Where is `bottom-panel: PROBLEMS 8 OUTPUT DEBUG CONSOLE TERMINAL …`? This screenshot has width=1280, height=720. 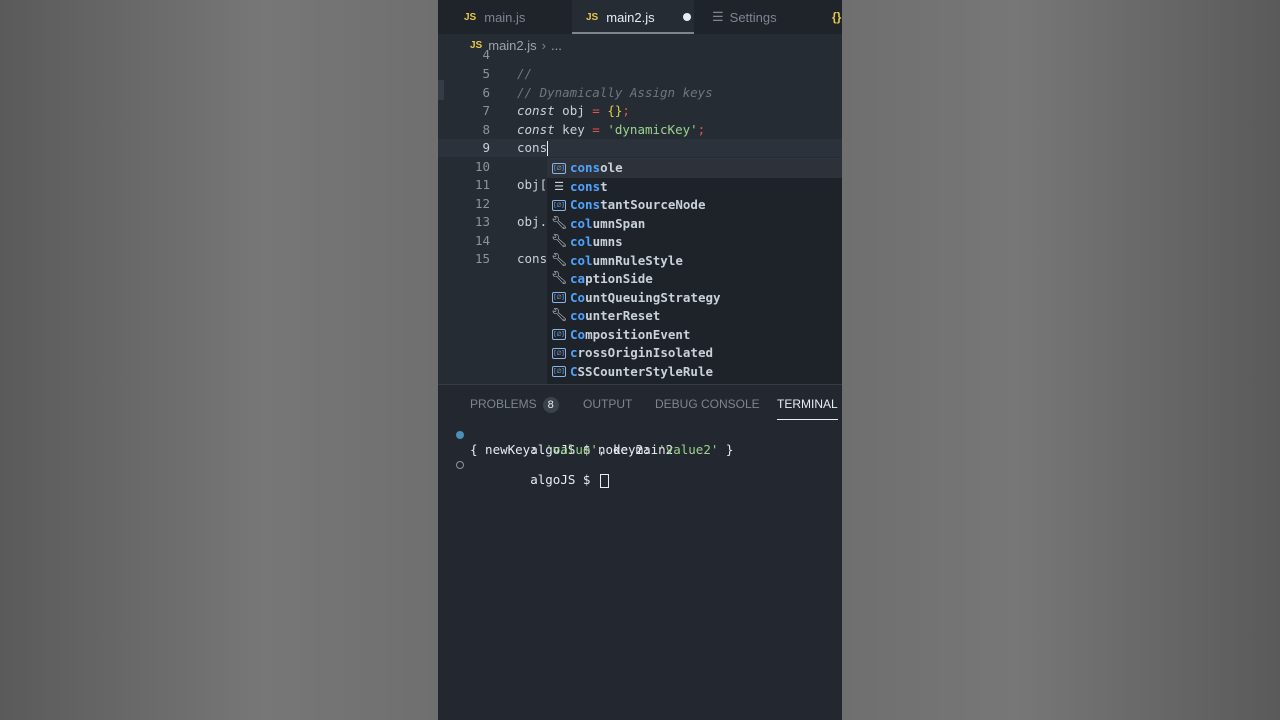
bottom-panel: PROBLEMS 8 OUTPUT DEBUG CONSOLE TERMINAL … is located at coordinates (640, 552).